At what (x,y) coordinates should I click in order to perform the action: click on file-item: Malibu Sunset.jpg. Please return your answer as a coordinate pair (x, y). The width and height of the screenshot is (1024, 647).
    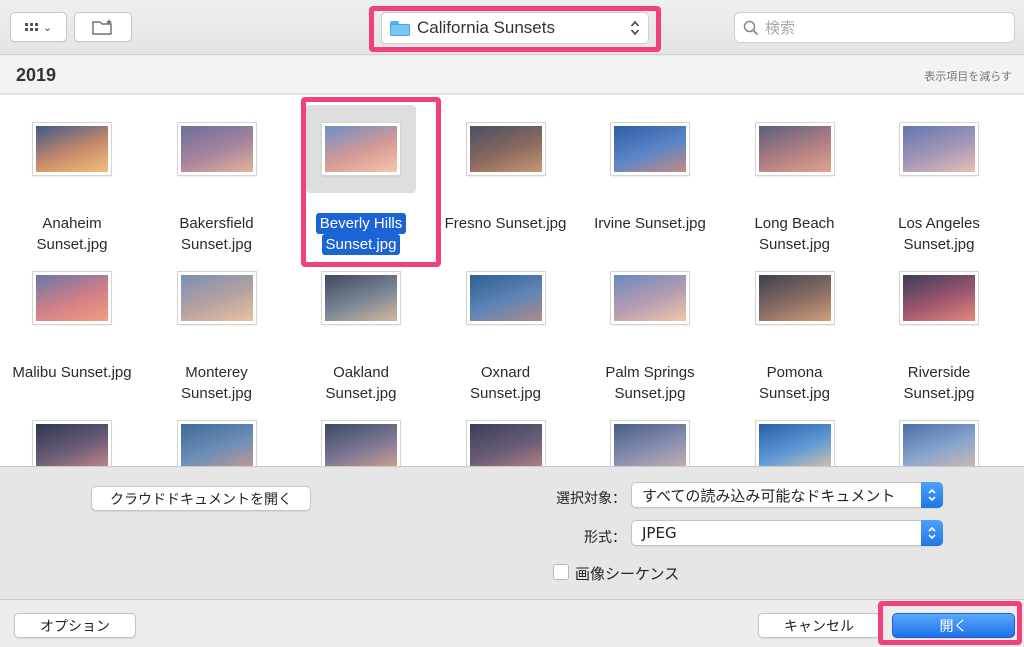
    Looking at the image, I should click on (72, 329).